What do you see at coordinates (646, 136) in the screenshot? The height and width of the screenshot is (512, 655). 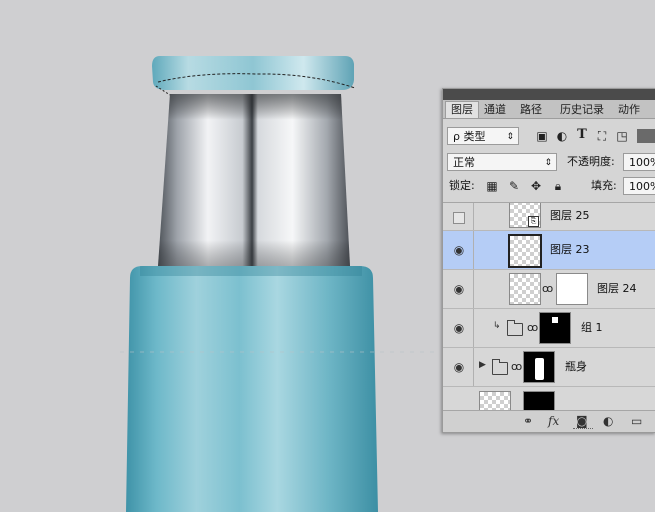 I see `filter-toggle` at bounding box center [646, 136].